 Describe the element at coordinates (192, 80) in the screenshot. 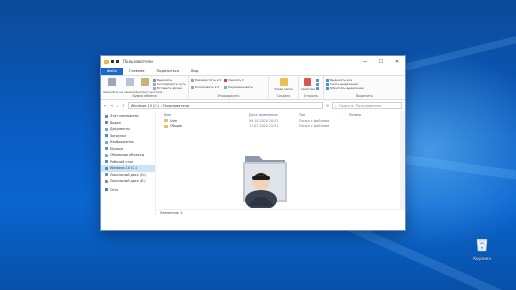

I see `move-icon` at that location.